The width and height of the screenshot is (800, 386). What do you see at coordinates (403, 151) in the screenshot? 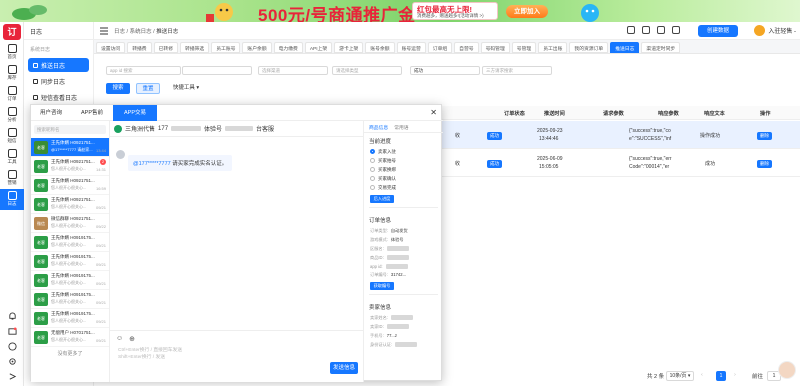
I see `progress-radio: 卖家入驻` at bounding box center [403, 151].